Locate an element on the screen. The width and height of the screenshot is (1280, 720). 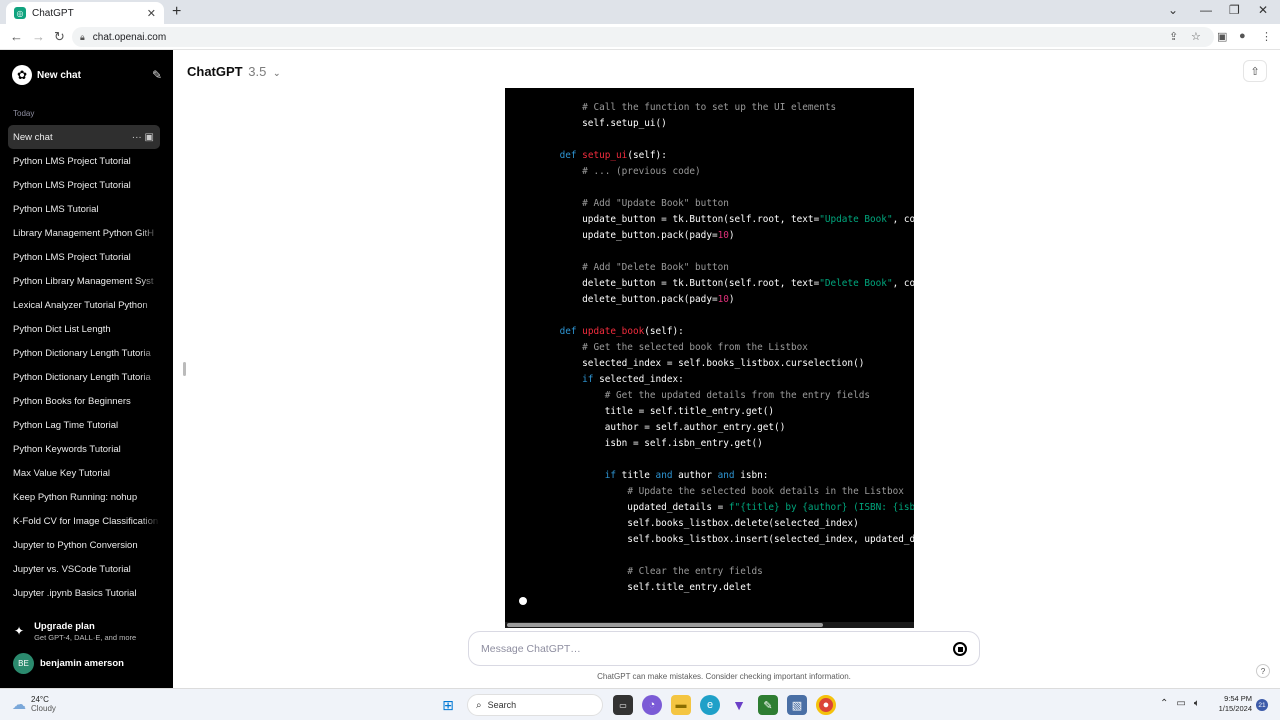
tray-overflow-icon: ⌃ is located at coordinates (1164, 703).